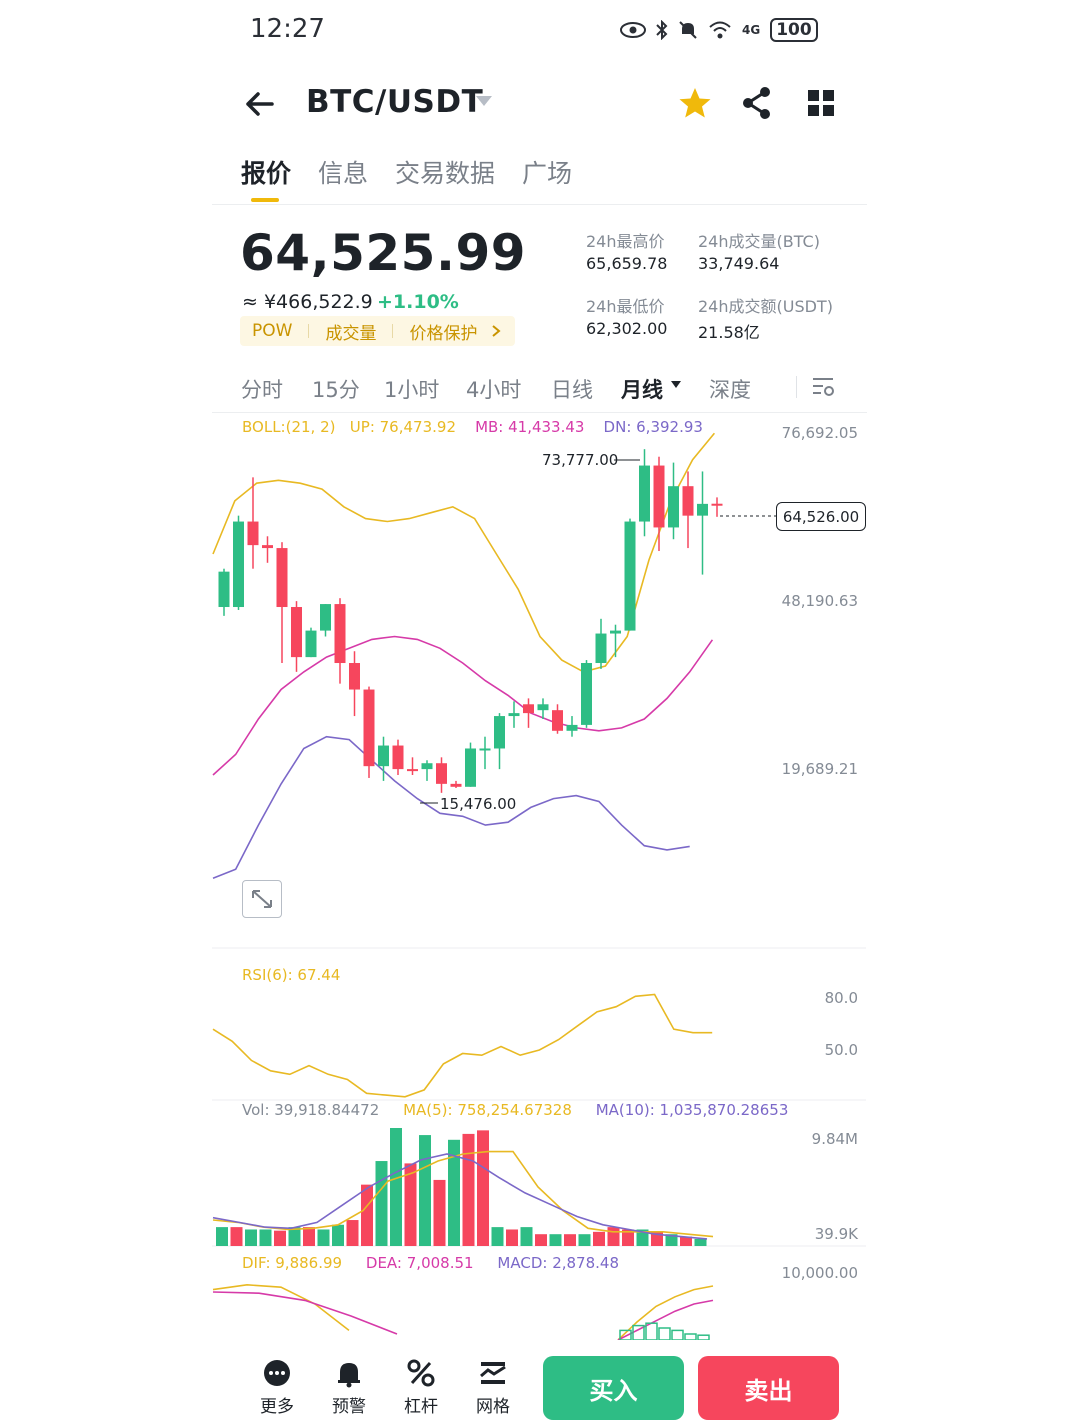 The height and width of the screenshot is (1423, 1080). What do you see at coordinates (292, 1263) in the screenshot?
I see `macd-dif: DIF: 9,886.99` at bounding box center [292, 1263].